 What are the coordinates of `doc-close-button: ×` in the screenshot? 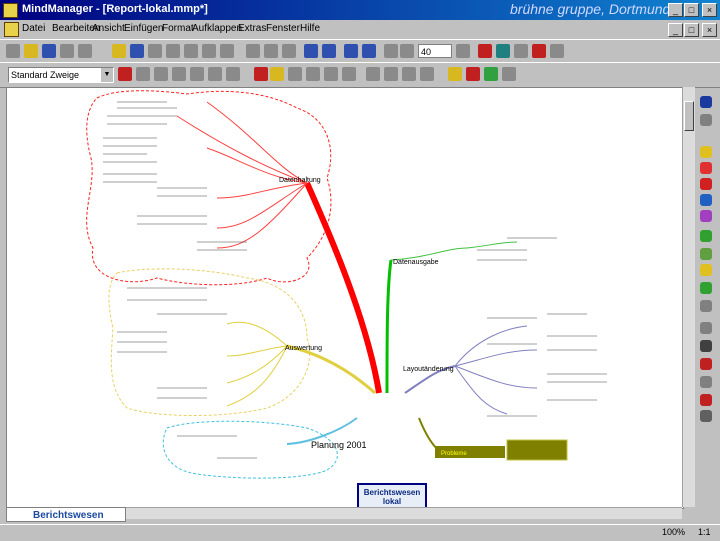 It's located at (709, 30).